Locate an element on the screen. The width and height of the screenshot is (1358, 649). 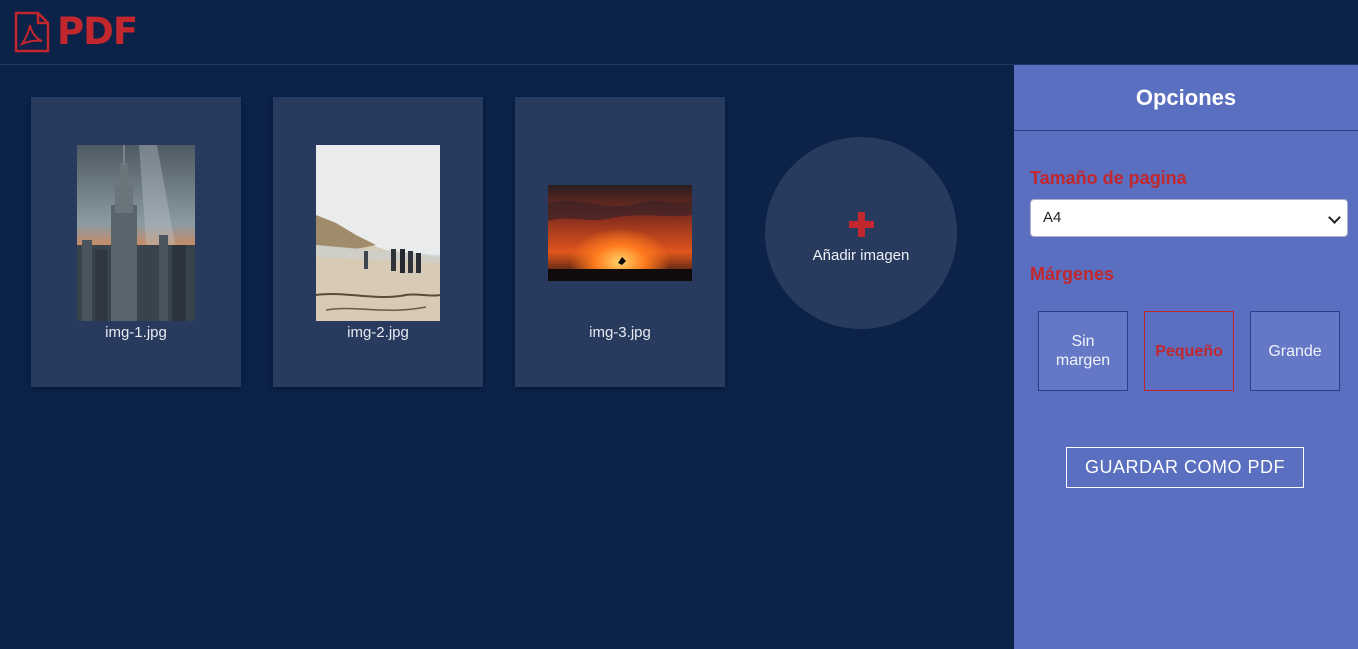
image-card: img-3.jpg is located at coordinates (620, 242).